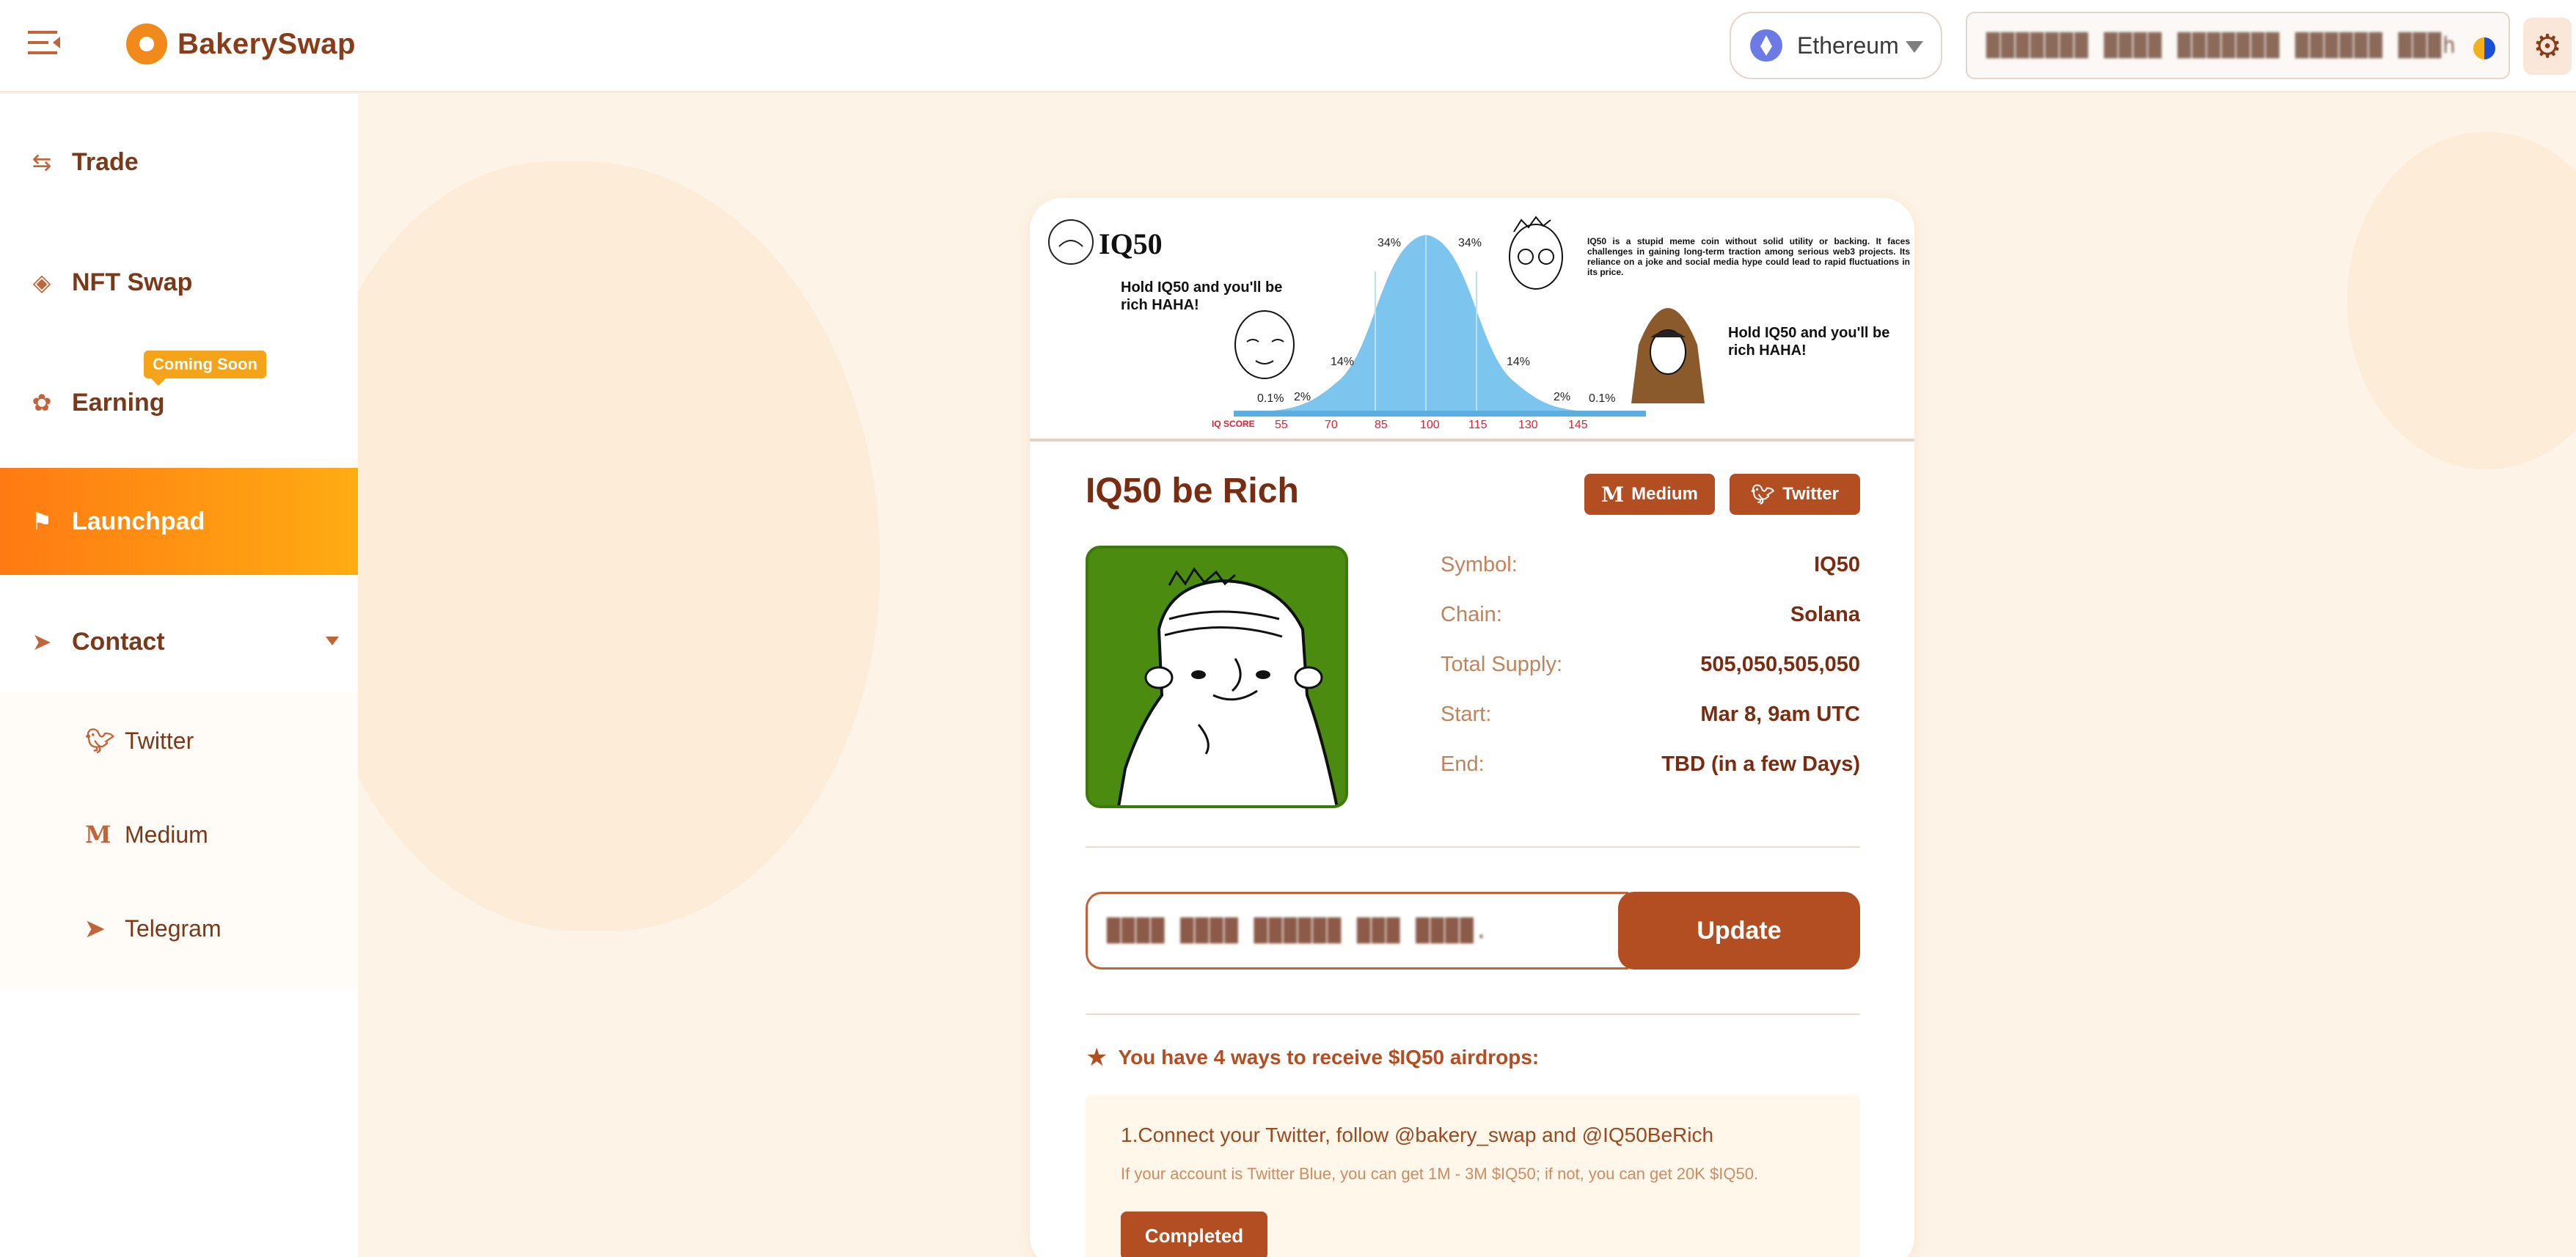 Image resolution: width=2576 pixels, height=1257 pixels. What do you see at coordinates (1194, 1235) in the screenshot?
I see `task-completed-button: Completed` at bounding box center [1194, 1235].